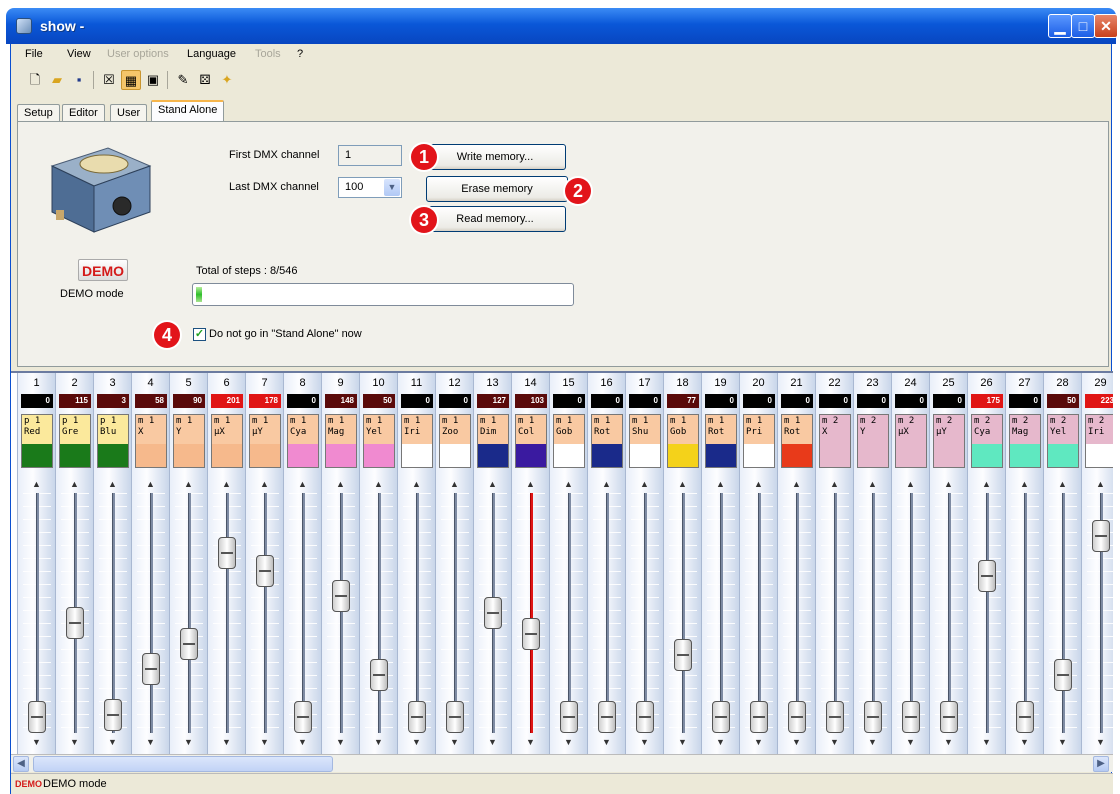  I want to click on help-icon: ✦, so click(227, 80).